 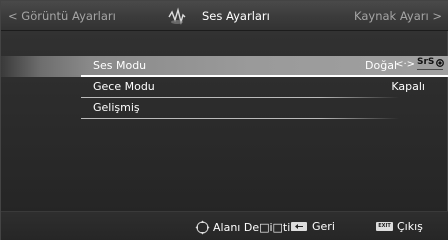 What do you see at coordinates (430, 66) in the screenshot?
I see `srs-logo: SrS` at bounding box center [430, 66].